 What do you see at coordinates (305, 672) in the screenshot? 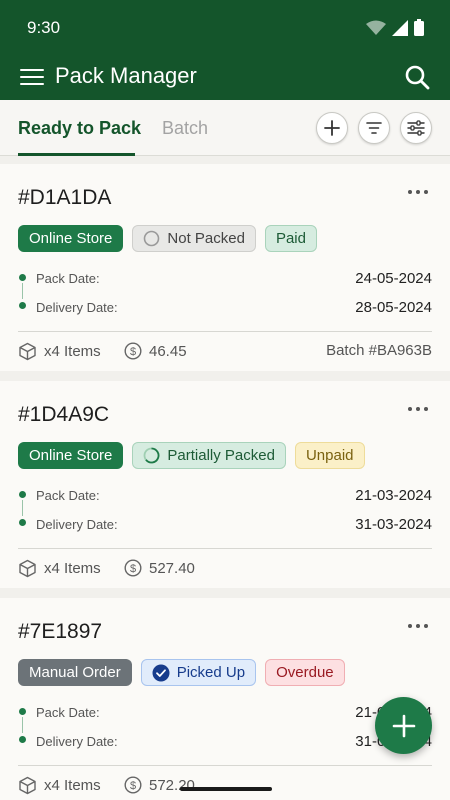
I see `payment-badge: Overdue` at bounding box center [305, 672].